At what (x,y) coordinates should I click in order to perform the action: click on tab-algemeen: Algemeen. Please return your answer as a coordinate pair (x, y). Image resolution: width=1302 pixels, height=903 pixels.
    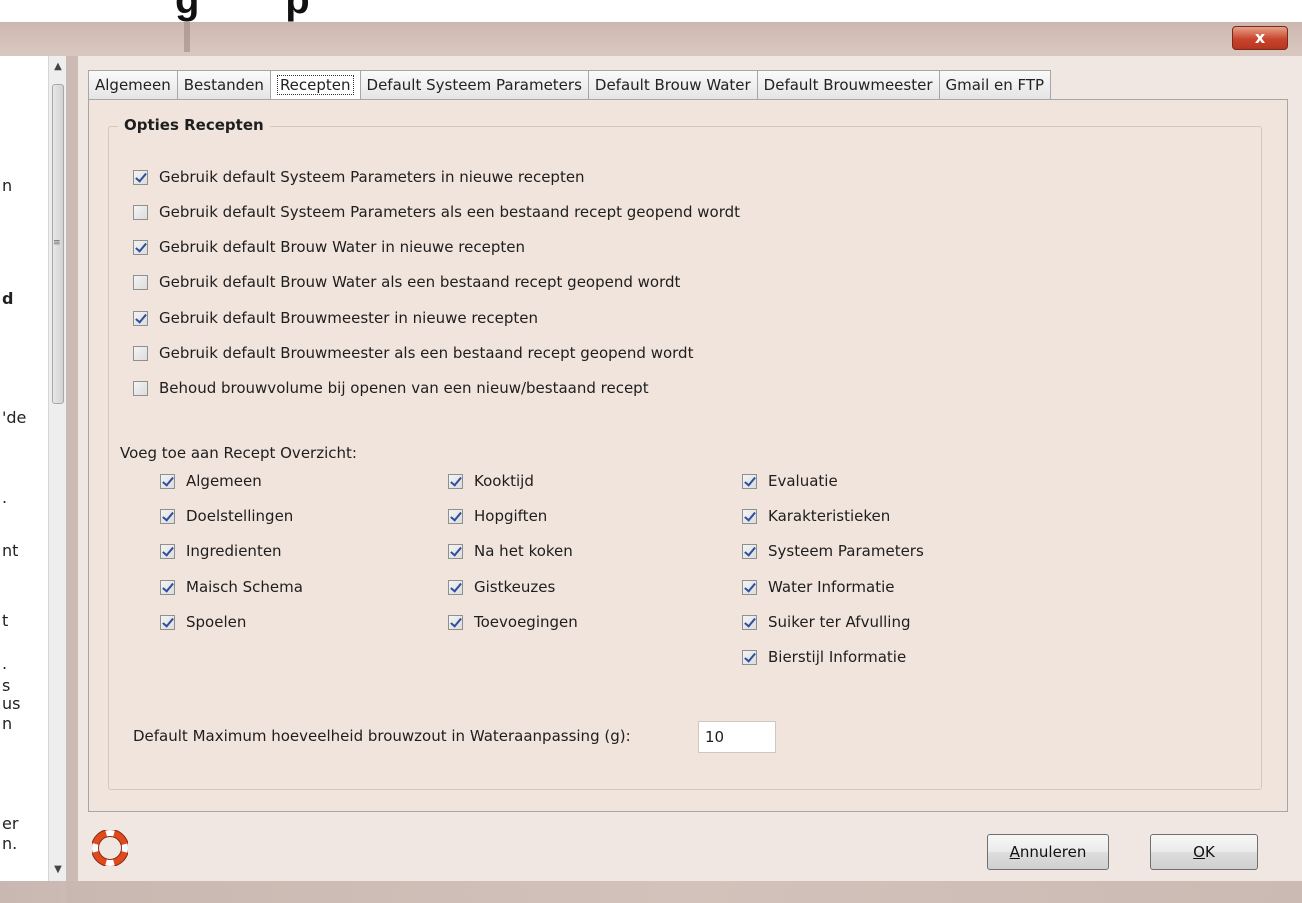
    Looking at the image, I should click on (132, 85).